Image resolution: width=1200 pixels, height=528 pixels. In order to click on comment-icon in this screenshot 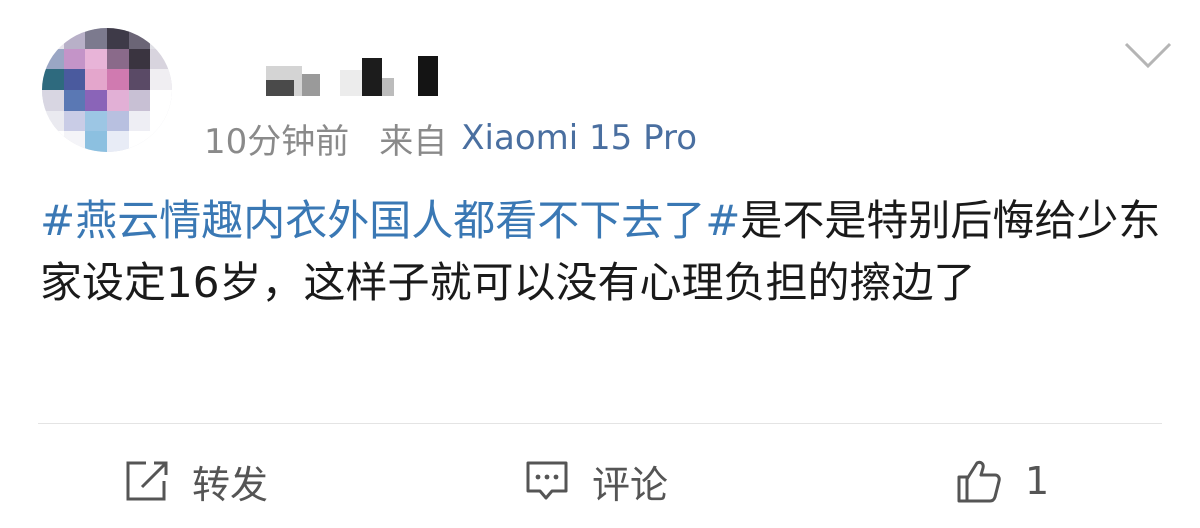, I will do `click(547, 481)`.